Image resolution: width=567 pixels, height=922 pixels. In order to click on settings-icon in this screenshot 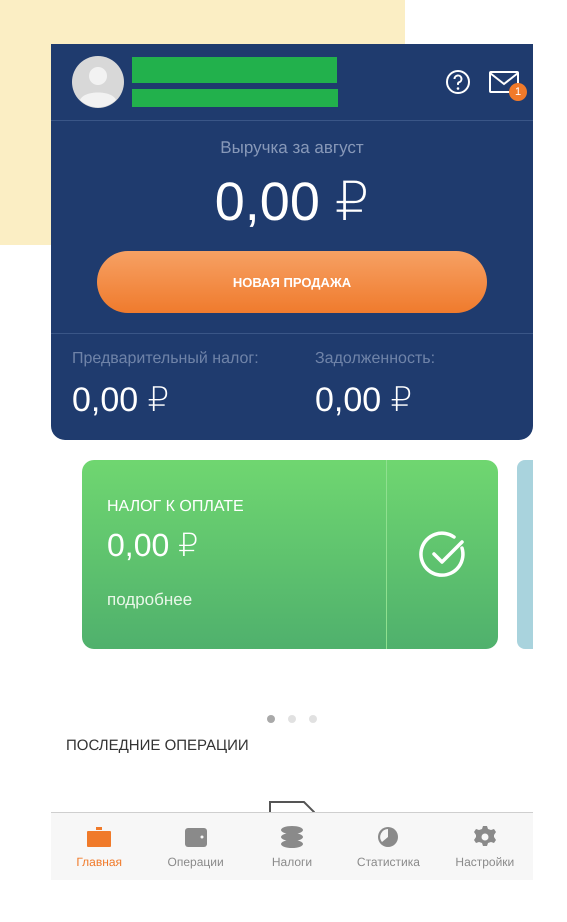, I will do `click(485, 837)`.